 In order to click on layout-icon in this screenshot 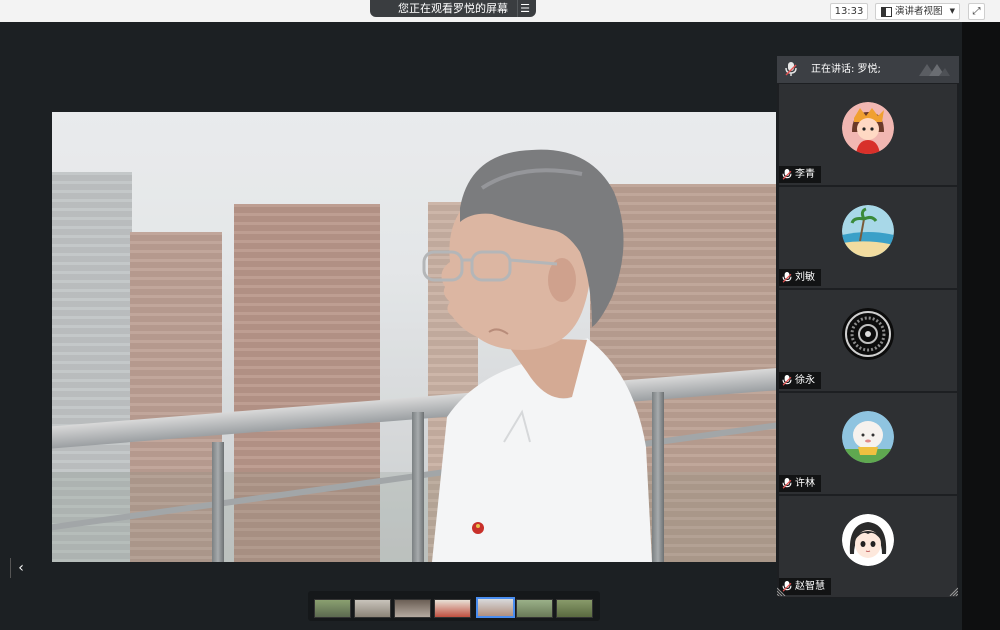, I will do `click(886, 12)`.